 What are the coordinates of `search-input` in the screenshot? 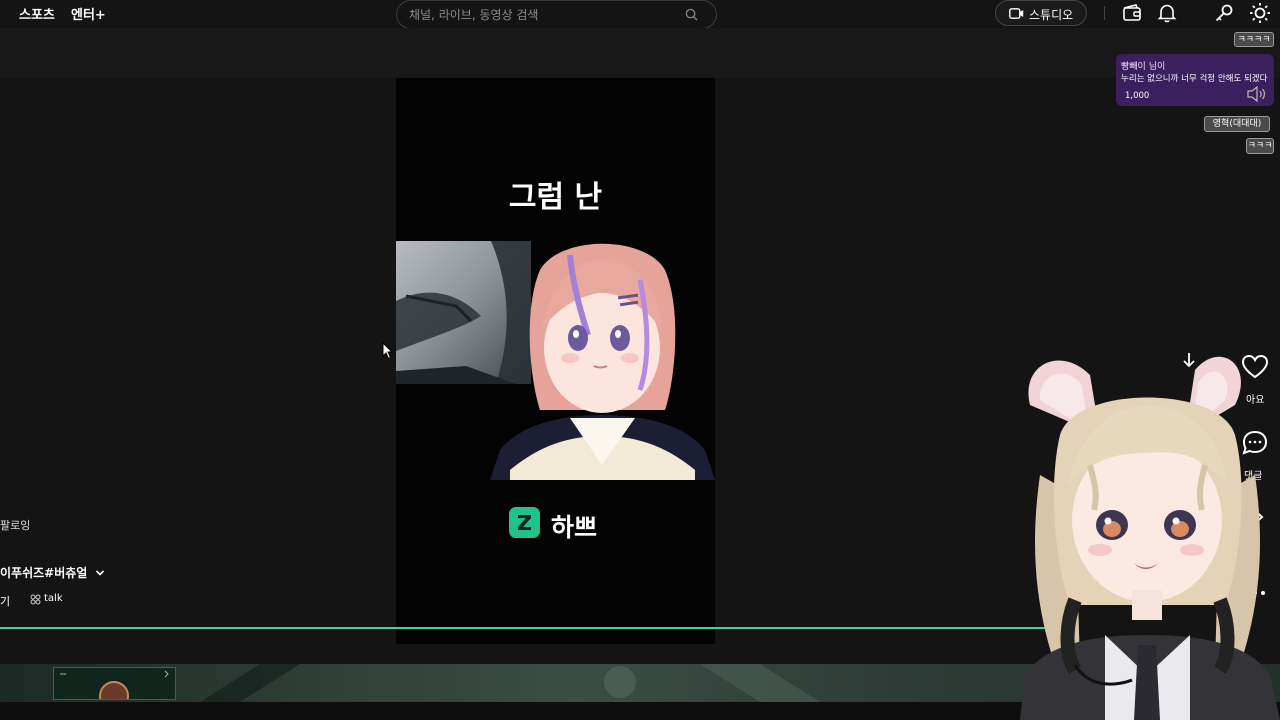 It's located at (544, 15).